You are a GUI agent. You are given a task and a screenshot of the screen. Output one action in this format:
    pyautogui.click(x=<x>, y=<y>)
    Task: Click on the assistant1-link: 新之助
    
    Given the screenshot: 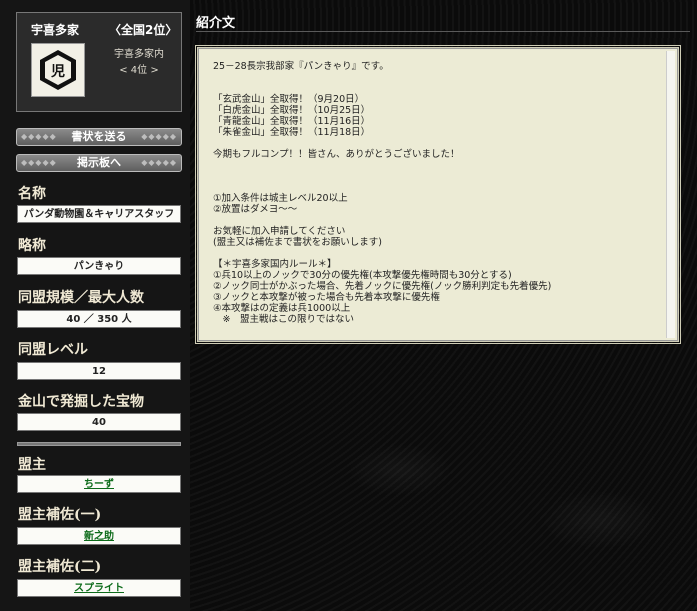 What is the action you would take?
    pyautogui.click(x=99, y=536)
    